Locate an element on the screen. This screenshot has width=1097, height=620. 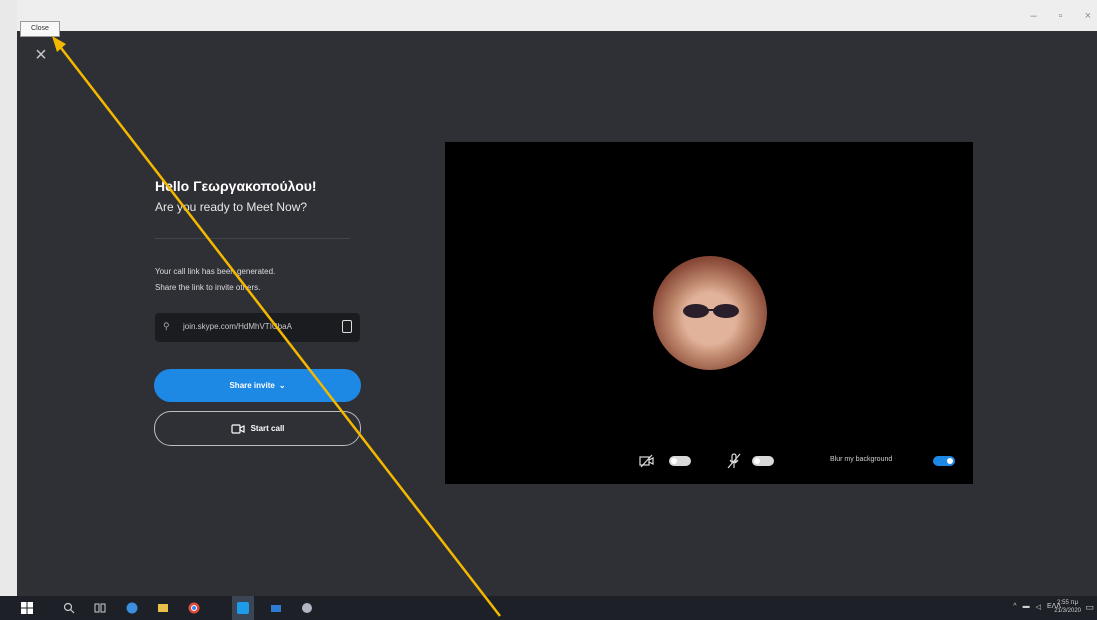
start-call-button: Start call is located at coordinates (257, 428).